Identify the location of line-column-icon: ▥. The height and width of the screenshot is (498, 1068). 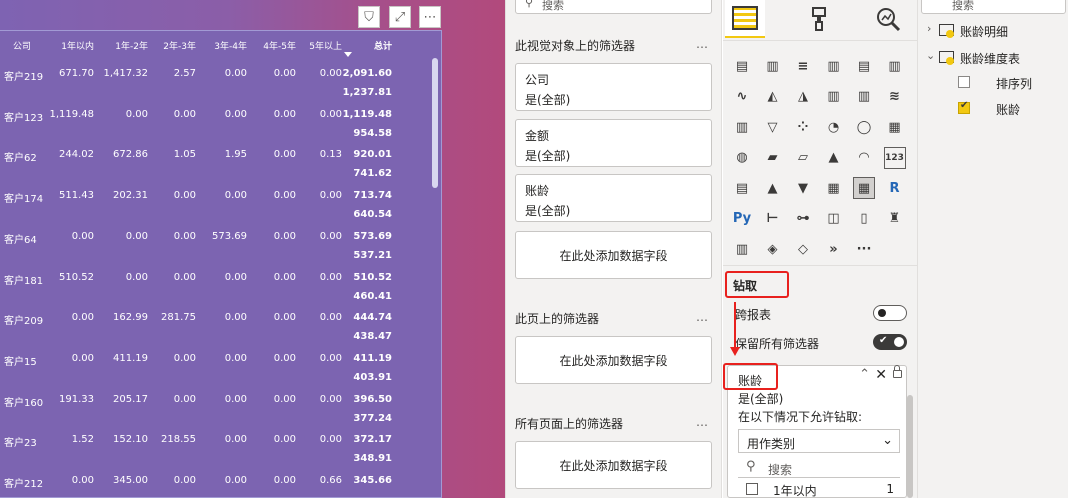
(834, 97).